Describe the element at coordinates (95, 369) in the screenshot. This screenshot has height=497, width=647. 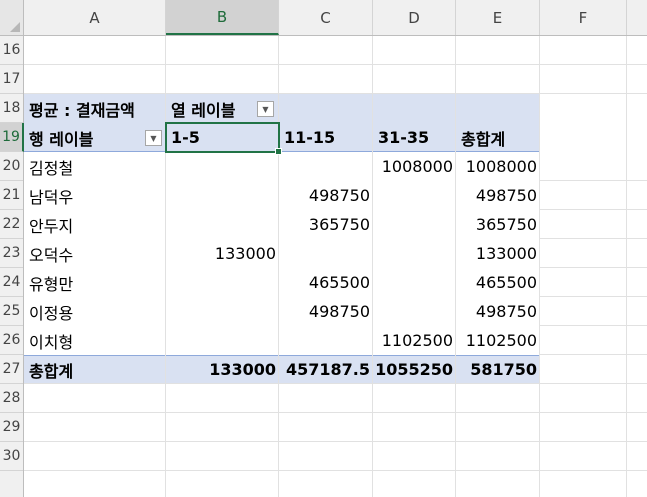
I see `pivot-grand-total-label: 총합계` at that location.